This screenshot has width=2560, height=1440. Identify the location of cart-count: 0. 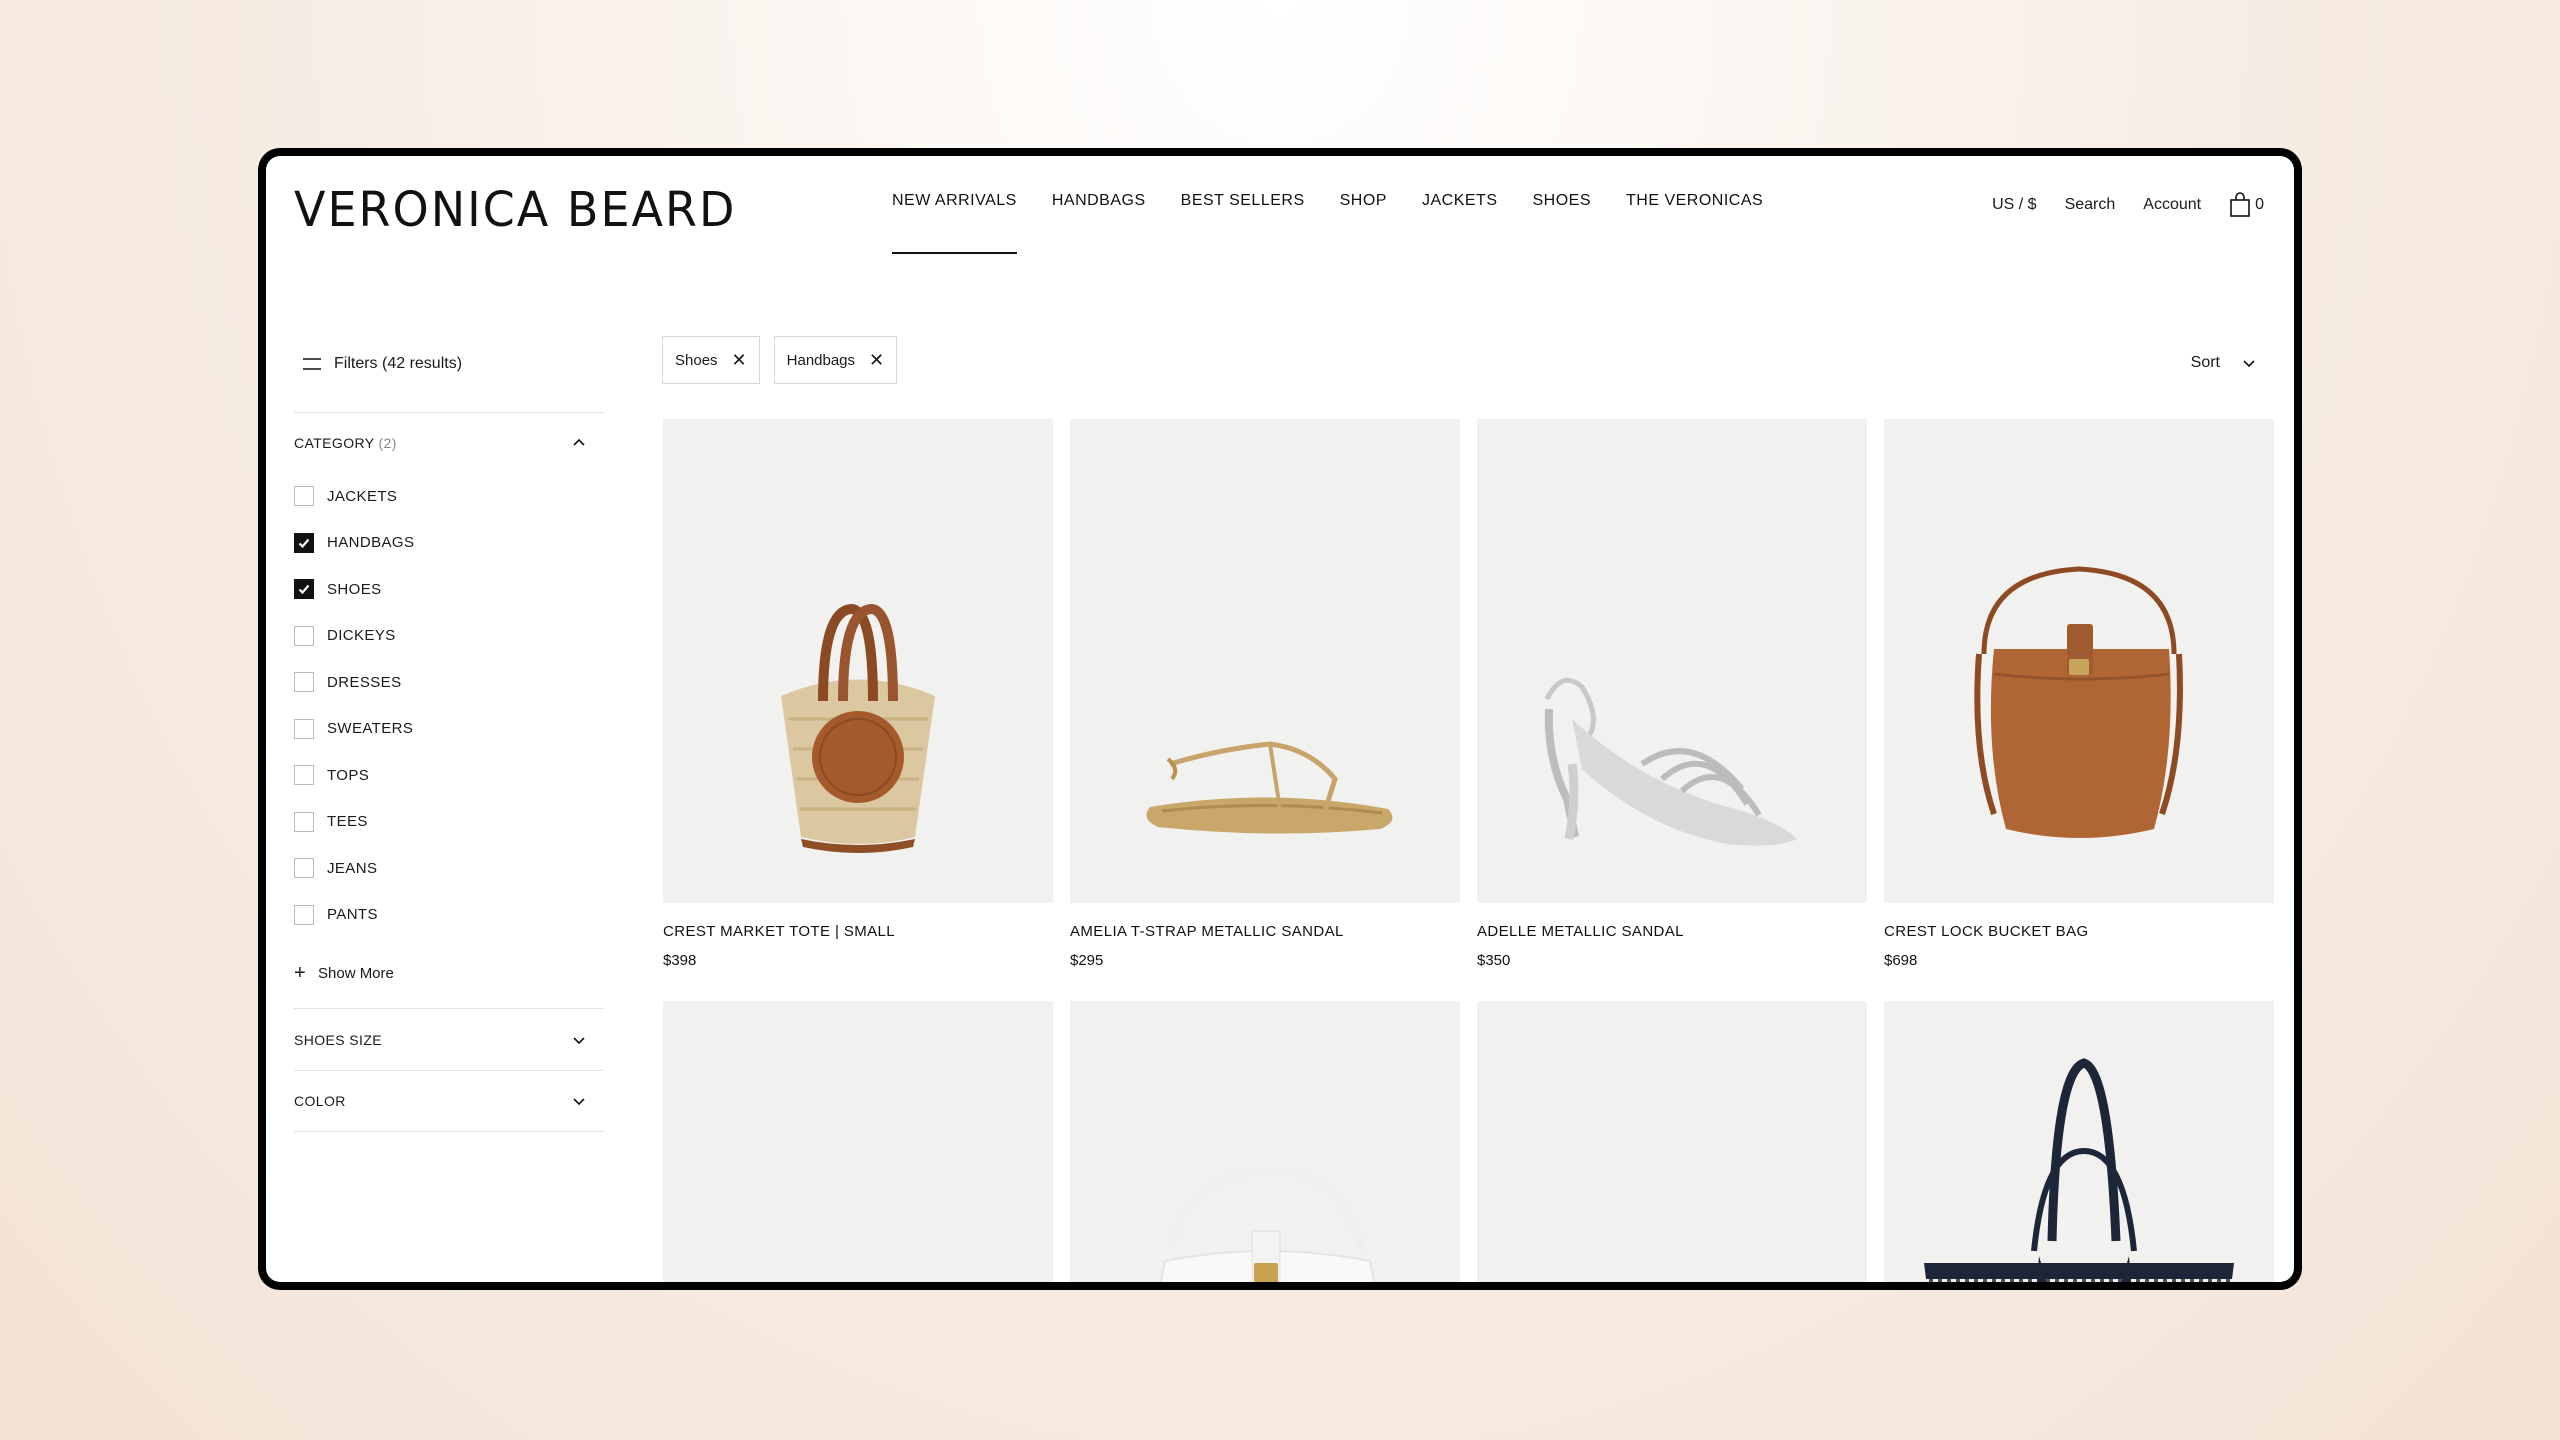
(2259, 204).